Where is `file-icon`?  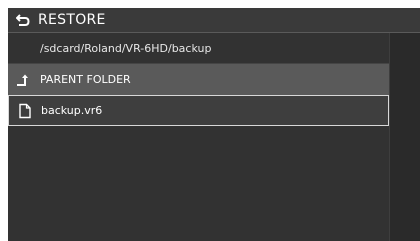 file-icon is located at coordinates (25, 111).